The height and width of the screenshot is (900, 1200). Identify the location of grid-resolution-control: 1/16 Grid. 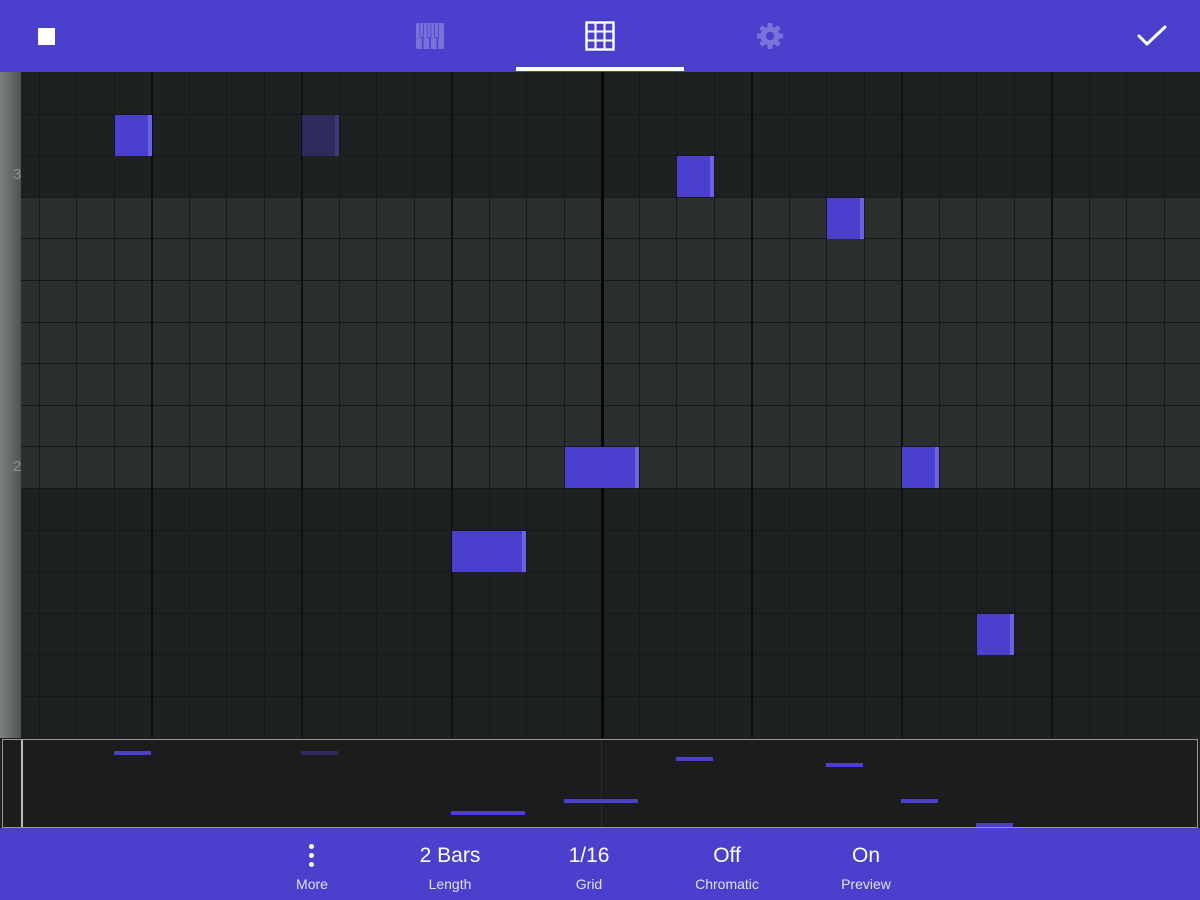
(589, 864).